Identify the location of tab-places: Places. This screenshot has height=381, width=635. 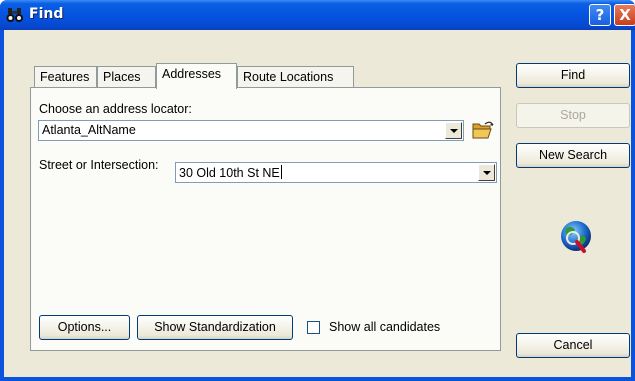
(126, 77).